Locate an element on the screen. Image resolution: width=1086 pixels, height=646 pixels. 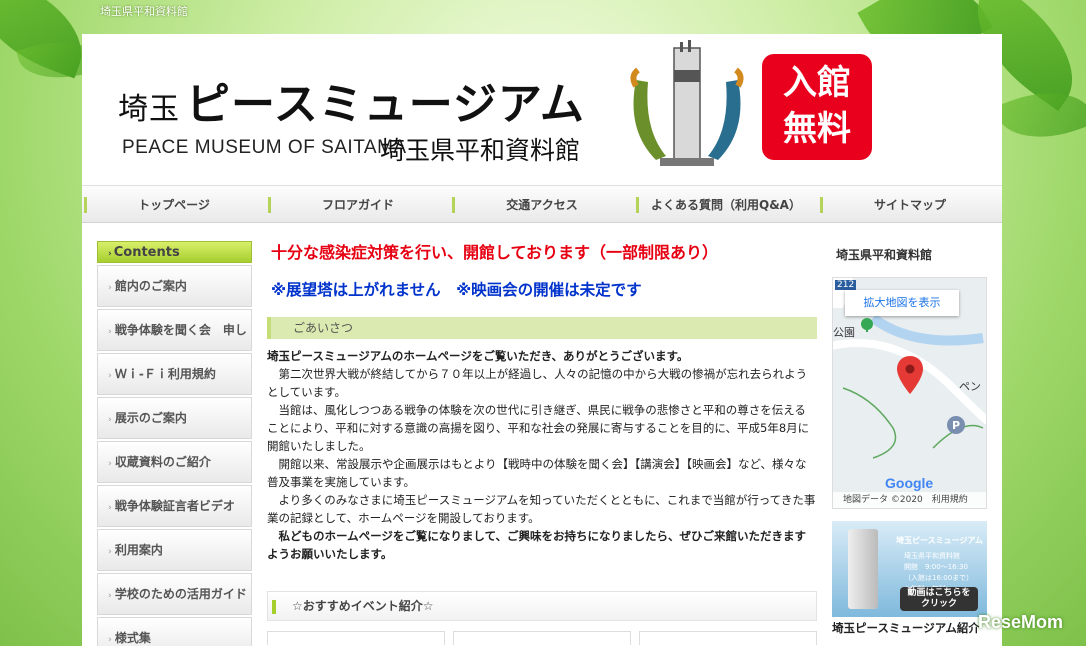
sidebar-item-testimony-video: › 戦争体験証言者ビデオ is located at coordinates (174, 506).